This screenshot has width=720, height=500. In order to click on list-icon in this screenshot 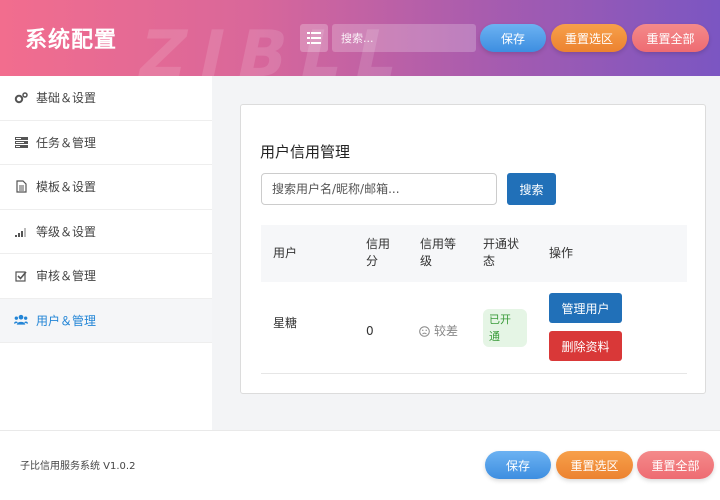, I will do `click(314, 38)`.